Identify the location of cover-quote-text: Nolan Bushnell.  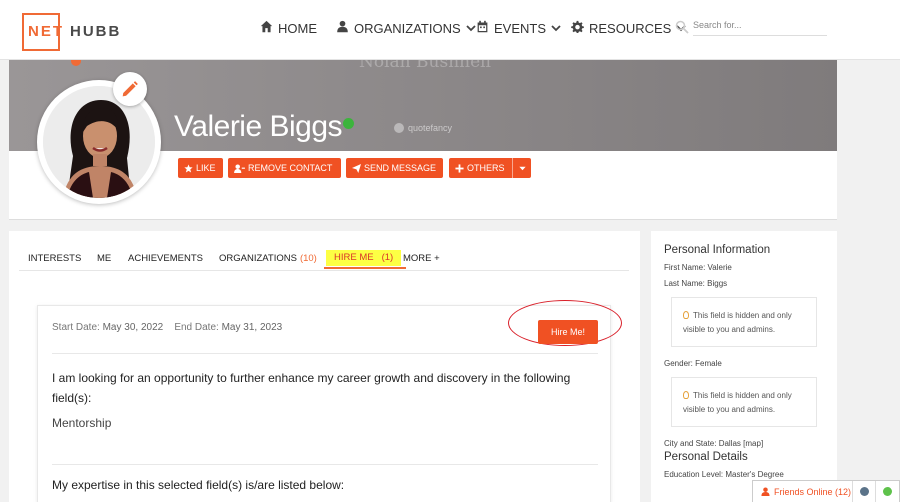
(425, 66).